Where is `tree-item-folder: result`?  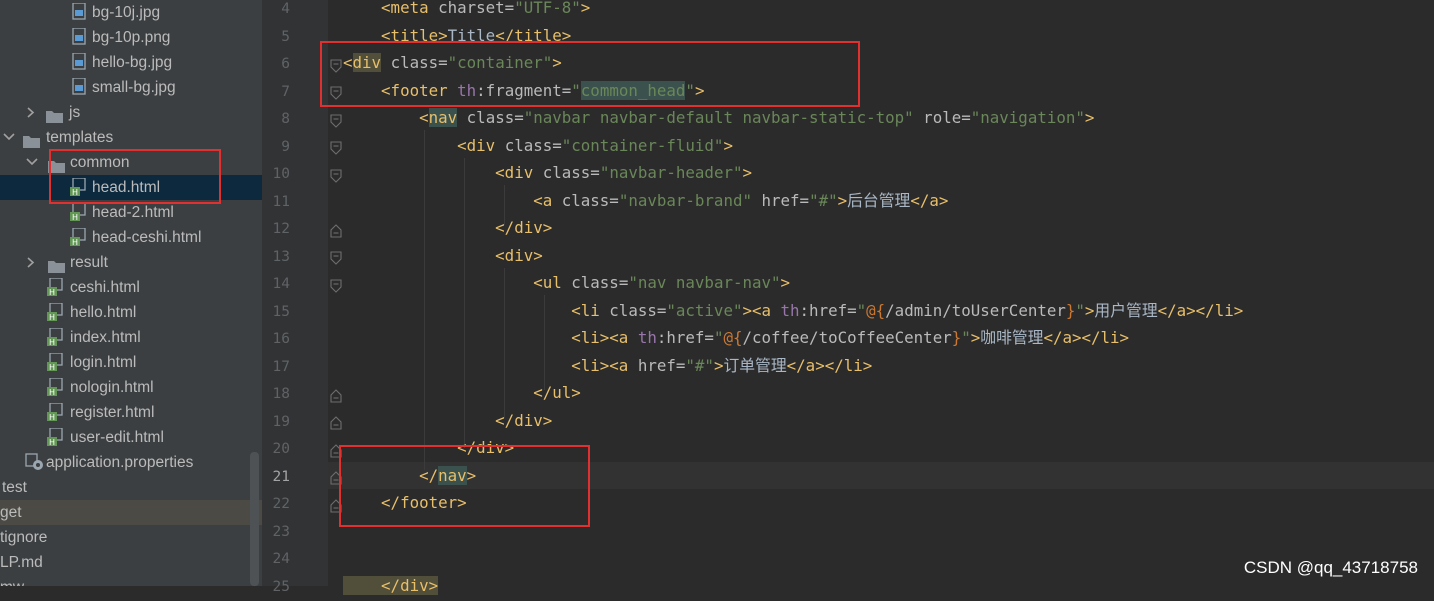
tree-item-folder: result is located at coordinates (131, 262).